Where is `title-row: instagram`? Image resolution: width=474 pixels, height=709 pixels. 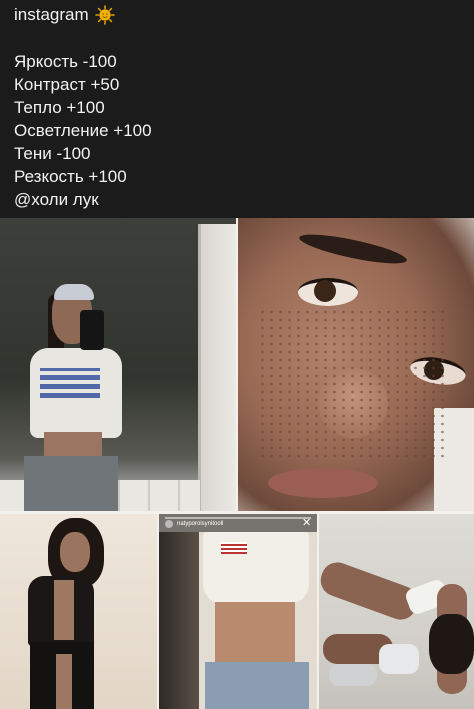
title-row: instagram is located at coordinates (64, 15).